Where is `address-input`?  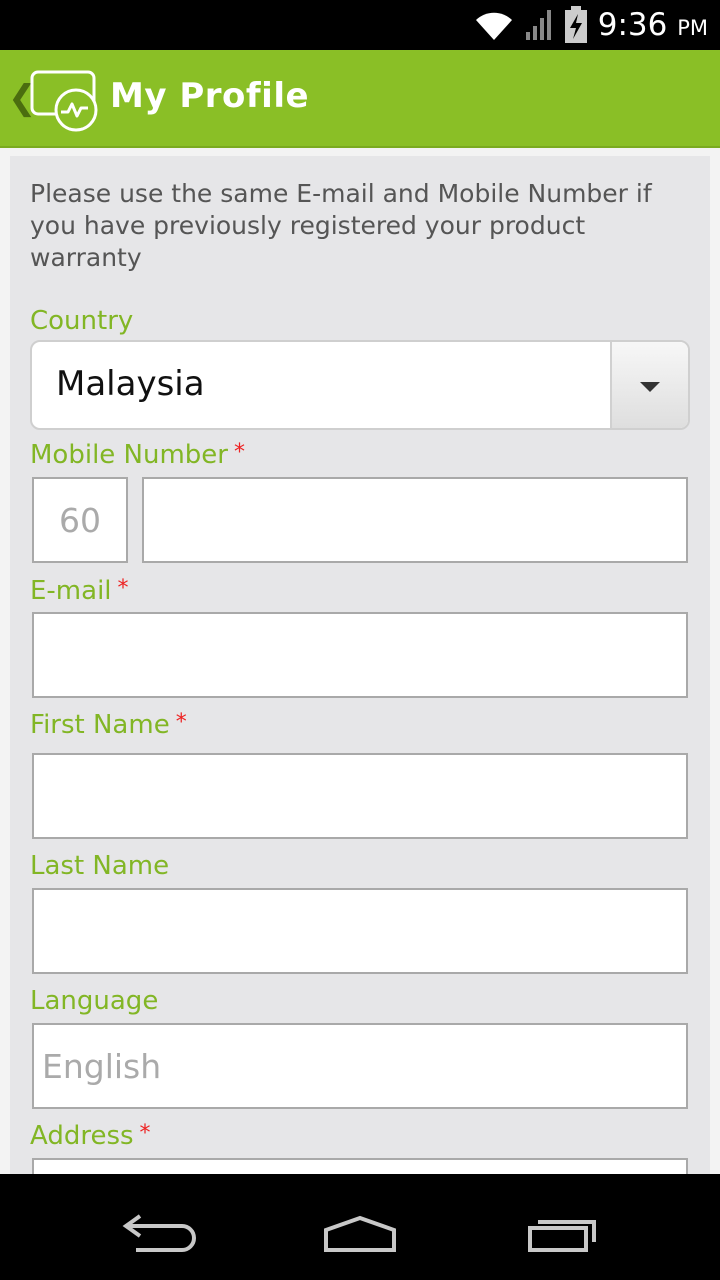
address-input is located at coordinates (360, 1166).